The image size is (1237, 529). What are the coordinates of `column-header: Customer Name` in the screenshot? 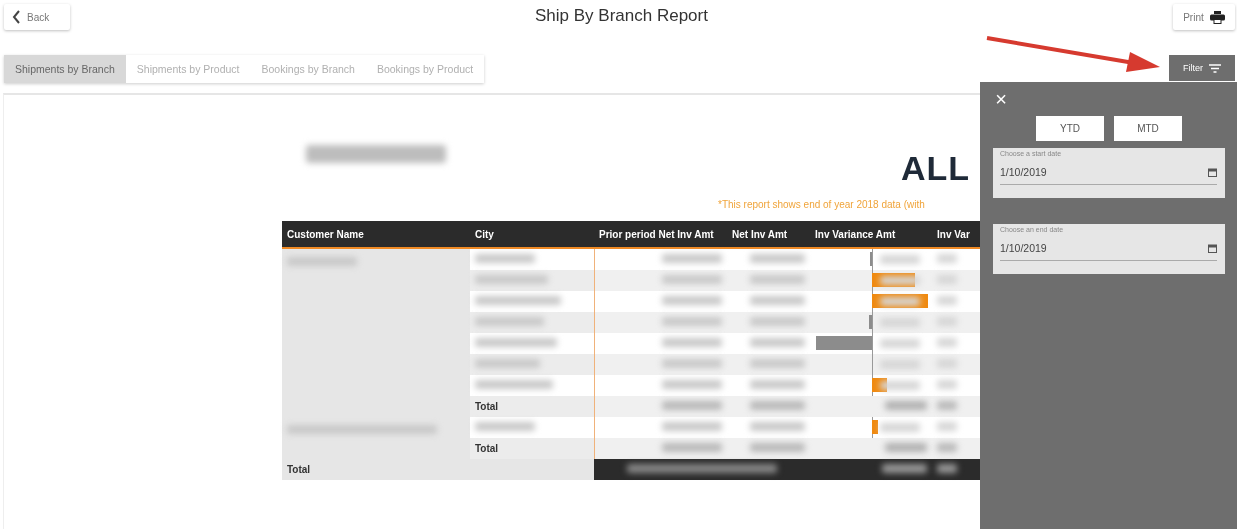 It's located at (376, 234).